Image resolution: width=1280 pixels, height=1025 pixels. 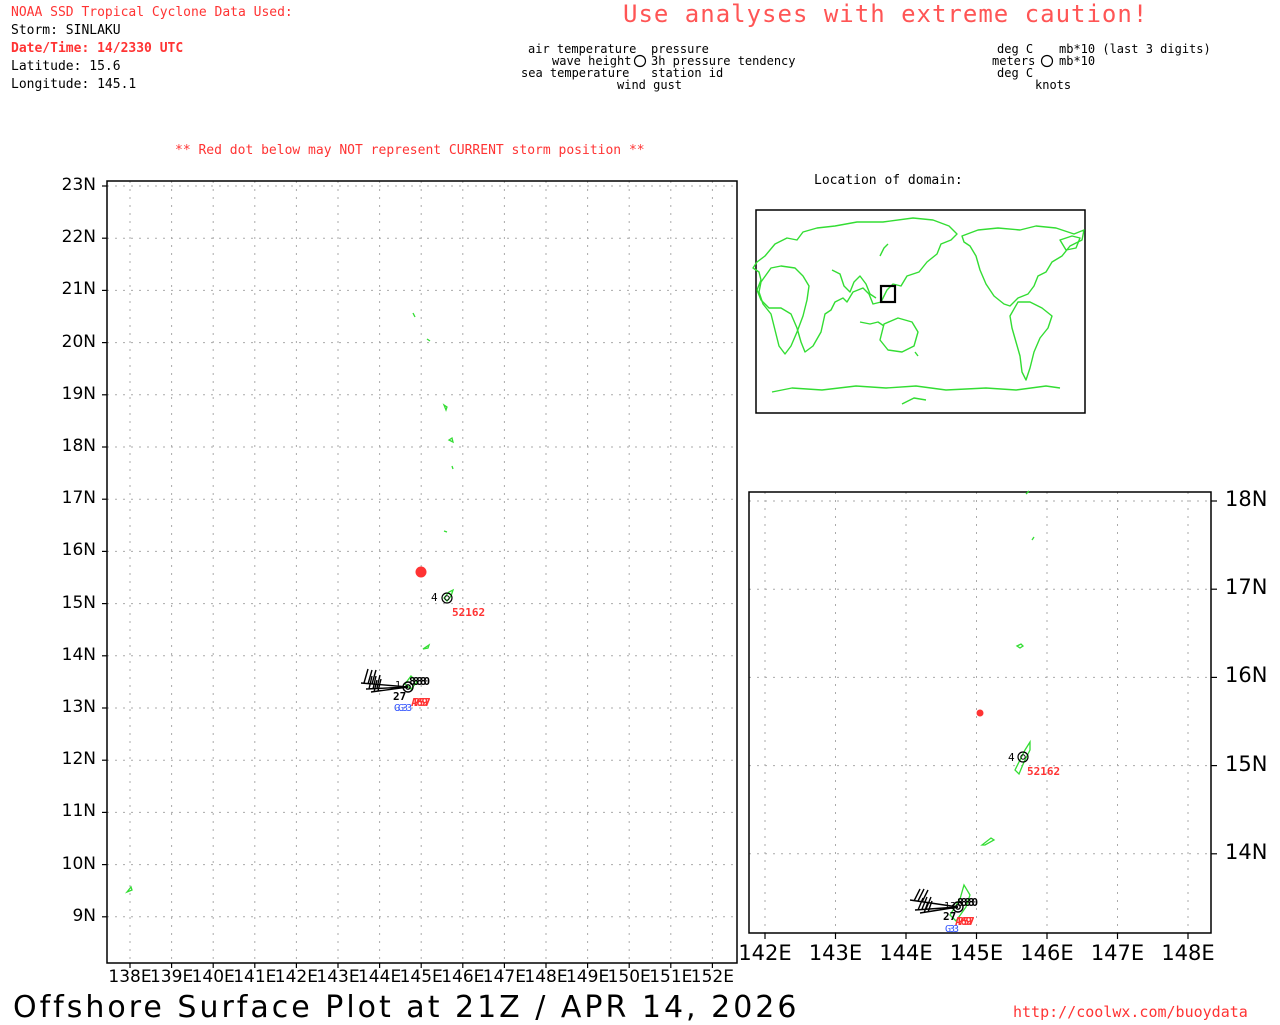 What do you see at coordinates (1188, 953) in the screenshot?
I see `zoom-lon-label: 148E` at bounding box center [1188, 953].